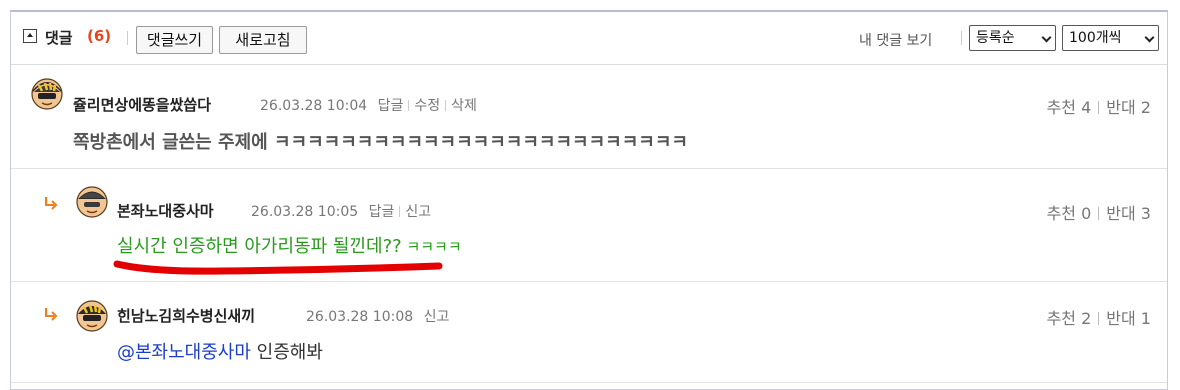  I want to click on downvote-button: 반대 2, so click(1128, 107).